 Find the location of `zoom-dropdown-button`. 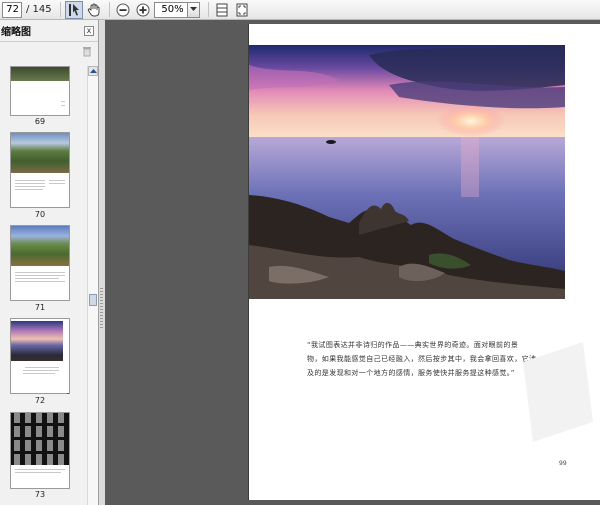

zoom-dropdown-button is located at coordinates (193, 9).